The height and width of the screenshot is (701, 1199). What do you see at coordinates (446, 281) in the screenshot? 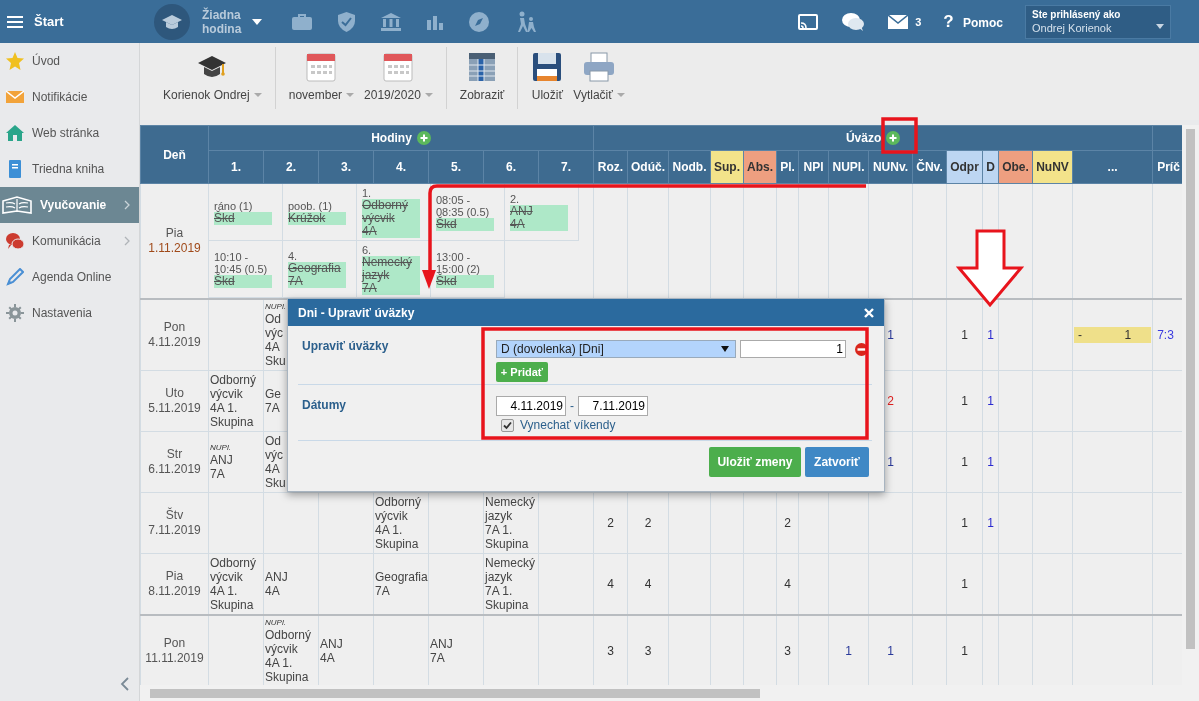
I see `lesson-subject: Škd` at bounding box center [446, 281].